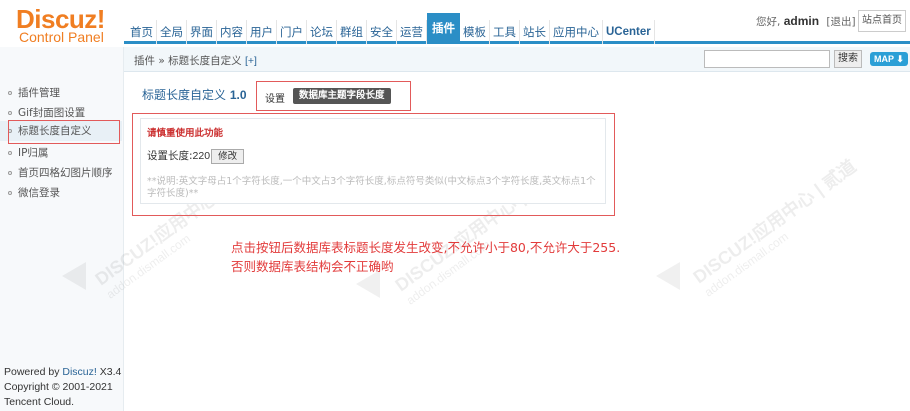  Describe the element at coordinates (443, 28) in the screenshot. I see `nav-item: 插件` at that location.